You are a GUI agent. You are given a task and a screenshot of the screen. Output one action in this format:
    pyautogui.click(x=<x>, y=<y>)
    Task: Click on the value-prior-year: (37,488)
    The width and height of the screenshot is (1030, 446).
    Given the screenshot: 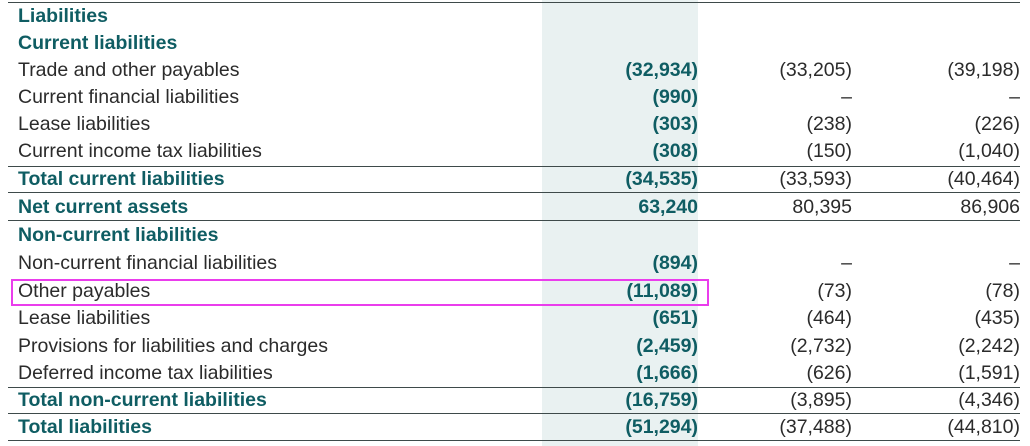 What is the action you would take?
    pyautogui.click(x=815, y=427)
    